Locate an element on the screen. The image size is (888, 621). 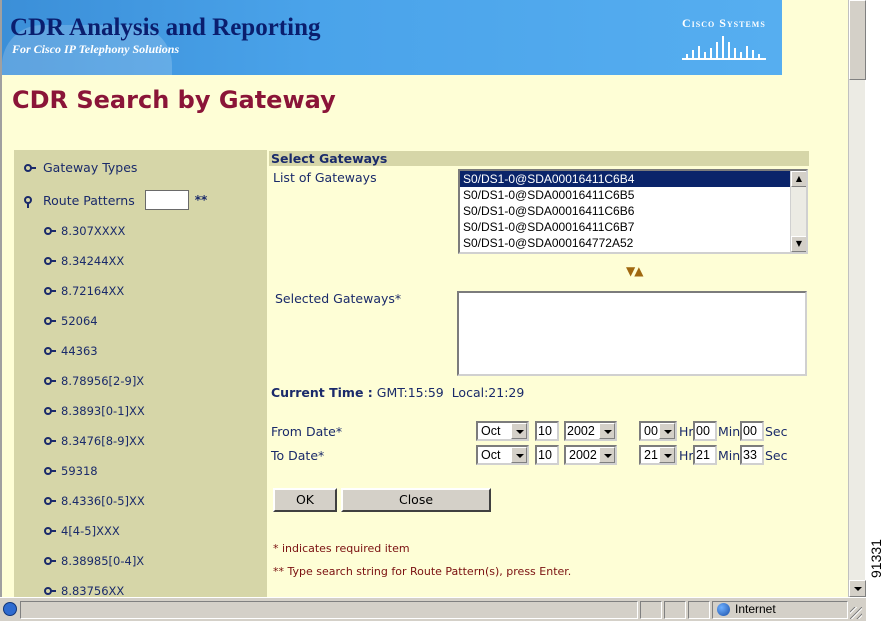
nav-route-patterns: Route Patterns ** is located at coordinates (115, 200).